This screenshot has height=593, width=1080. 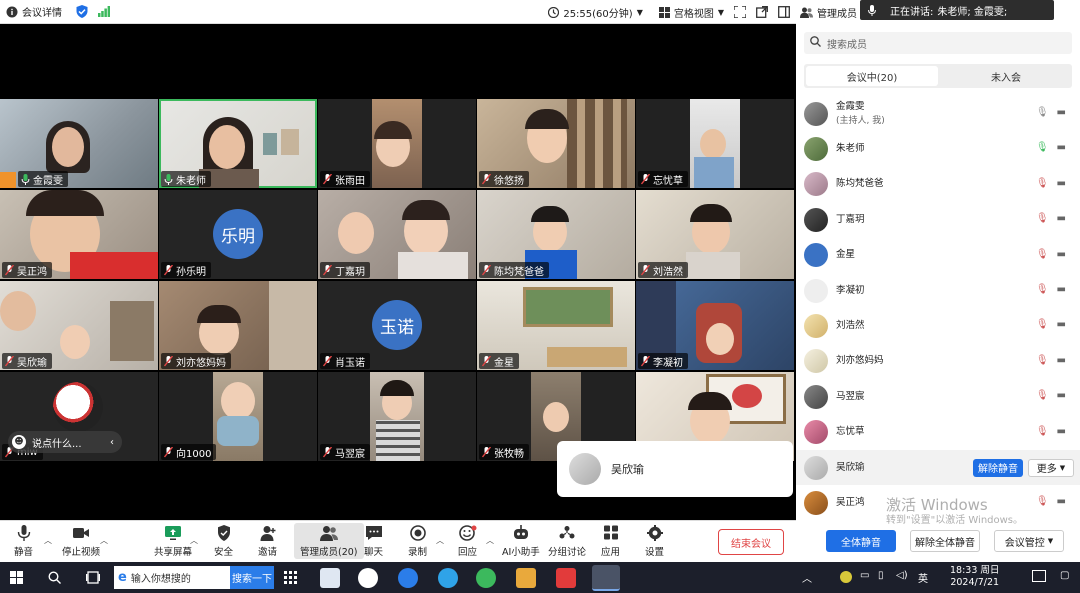 I want to click on video-tile: 张雨田, so click(x=397, y=143).